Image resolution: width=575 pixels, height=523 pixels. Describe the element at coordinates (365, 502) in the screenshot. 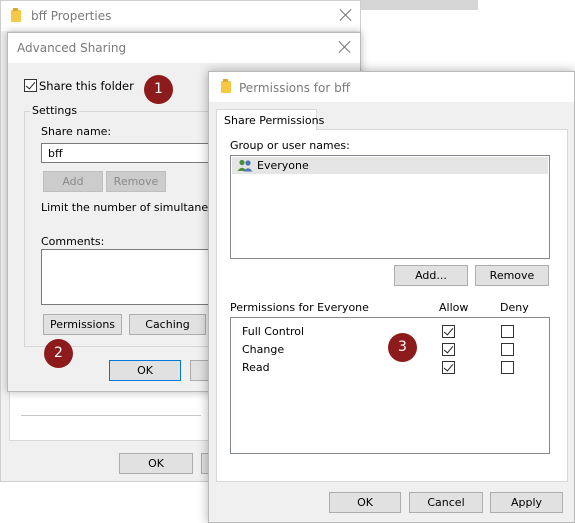

I see `permissions-ok-button: OK` at that location.